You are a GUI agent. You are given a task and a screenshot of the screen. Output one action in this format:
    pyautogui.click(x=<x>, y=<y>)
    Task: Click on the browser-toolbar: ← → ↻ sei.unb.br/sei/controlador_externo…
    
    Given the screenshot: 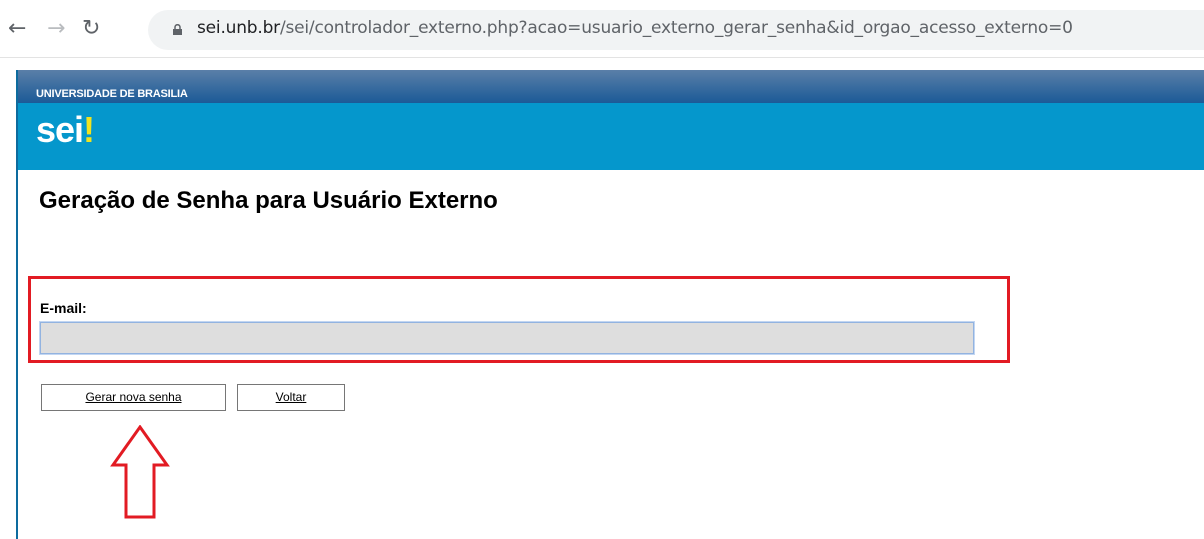 What is the action you would take?
    pyautogui.click(x=602, y=29)
    